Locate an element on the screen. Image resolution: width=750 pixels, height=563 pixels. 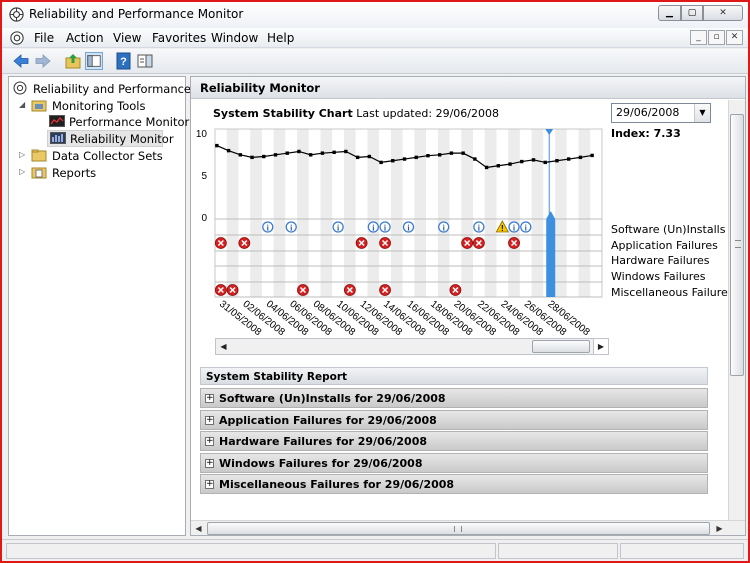
report-row-label: Miscellaneous Failures for 29/06/2008 is located at coordinates (337, 484).